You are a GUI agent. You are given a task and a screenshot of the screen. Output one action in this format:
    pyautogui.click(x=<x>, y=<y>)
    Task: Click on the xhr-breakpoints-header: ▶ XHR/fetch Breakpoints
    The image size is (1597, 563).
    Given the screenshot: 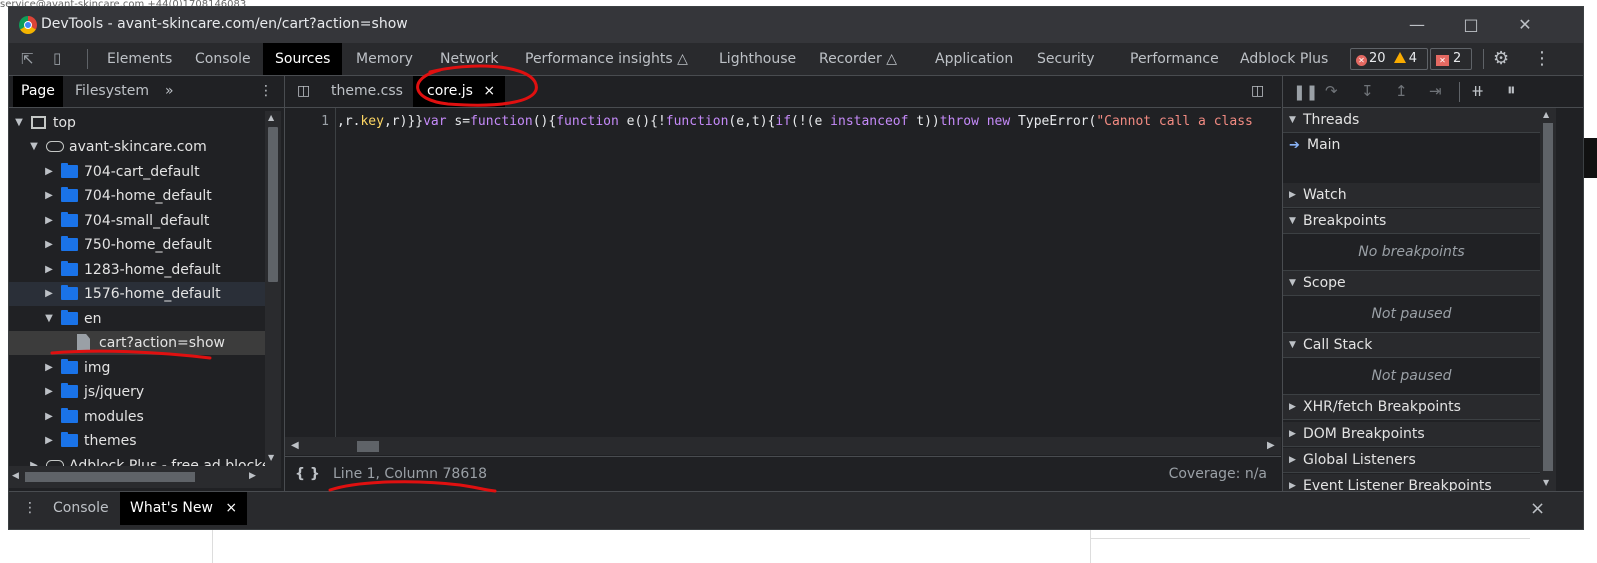 What is the action you would take?
    pyautogui.click(x=1411, y=407)
    